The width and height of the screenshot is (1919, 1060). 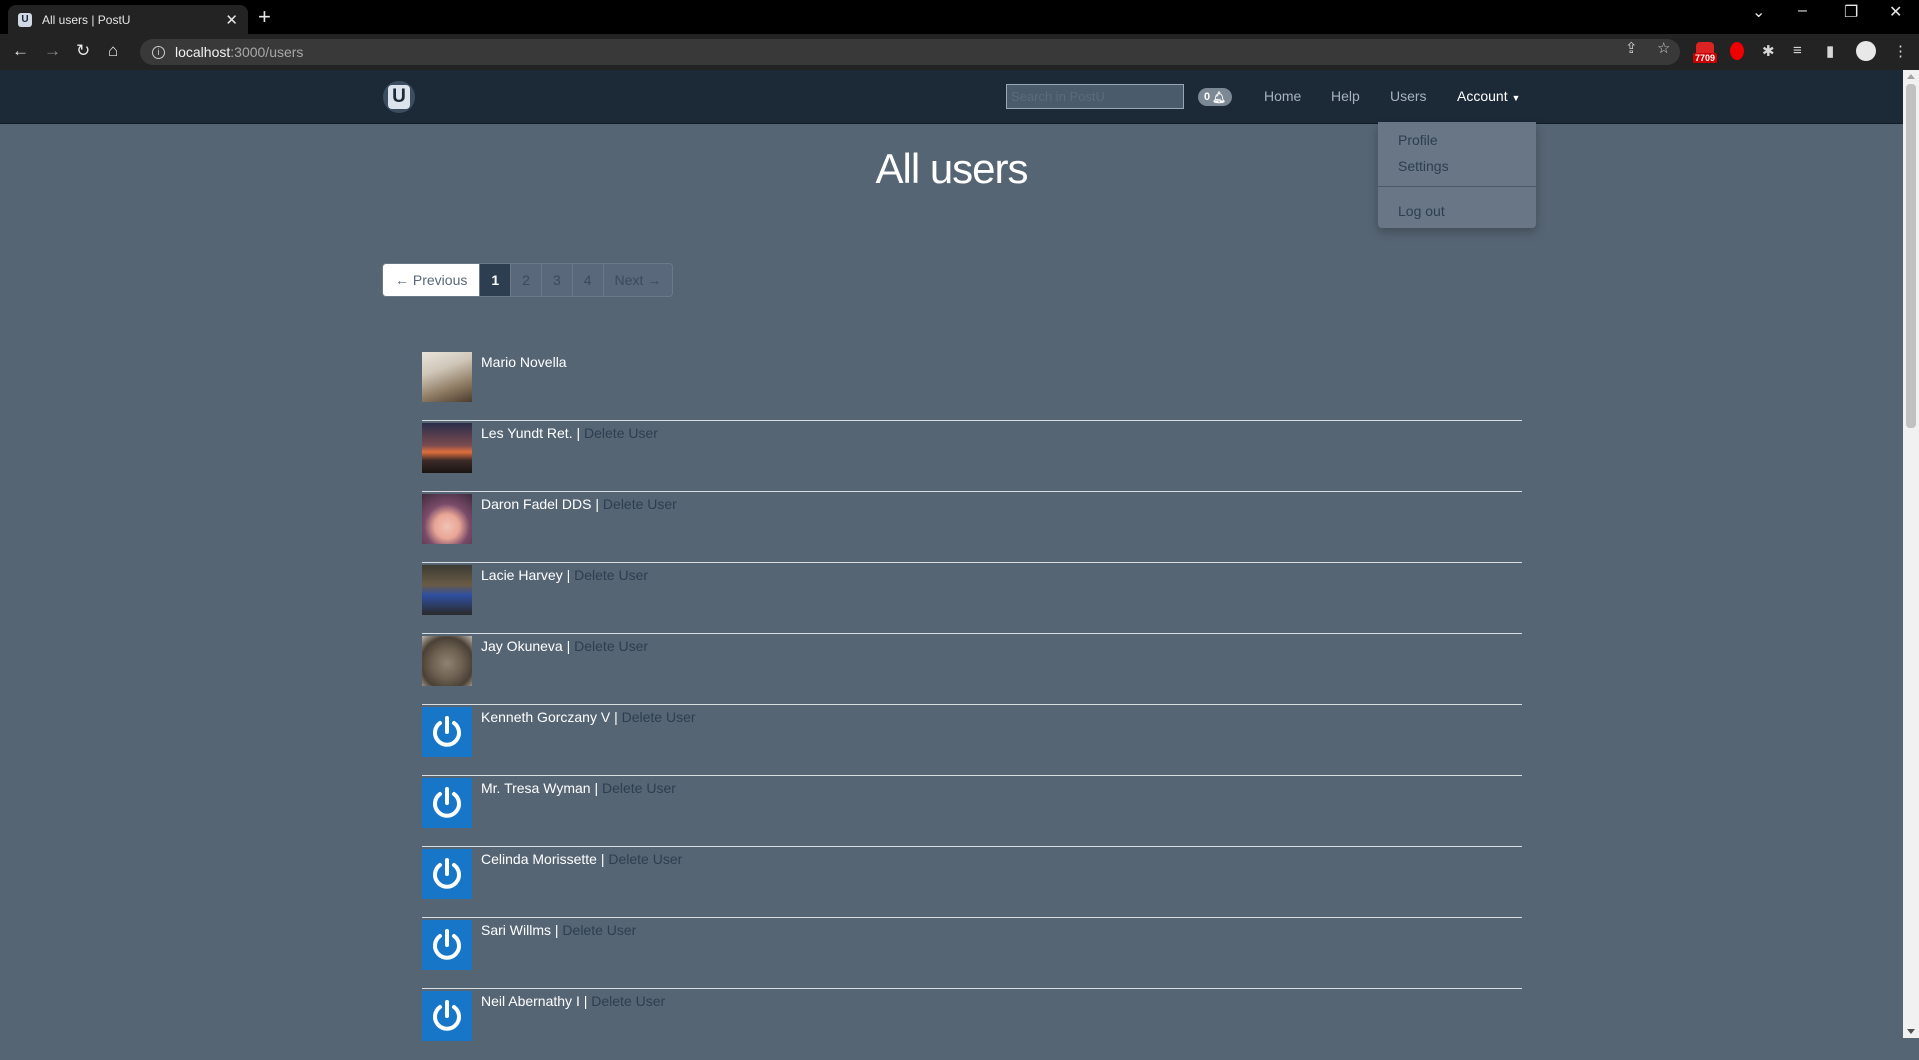 I want to click on user-name-link: Daron Fadel DDS, so click(x=536, y=504).